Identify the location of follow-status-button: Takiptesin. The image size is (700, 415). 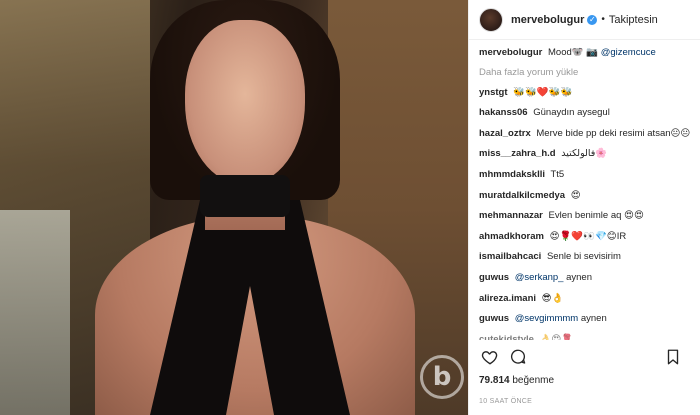
(633, 20).